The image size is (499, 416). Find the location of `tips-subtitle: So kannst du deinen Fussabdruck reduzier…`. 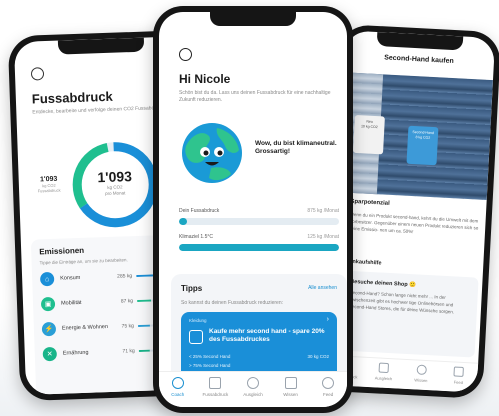

tips-subtitle: So kannst du deinen Fussabdruck reduzier… is located at coordinates (232, 303).